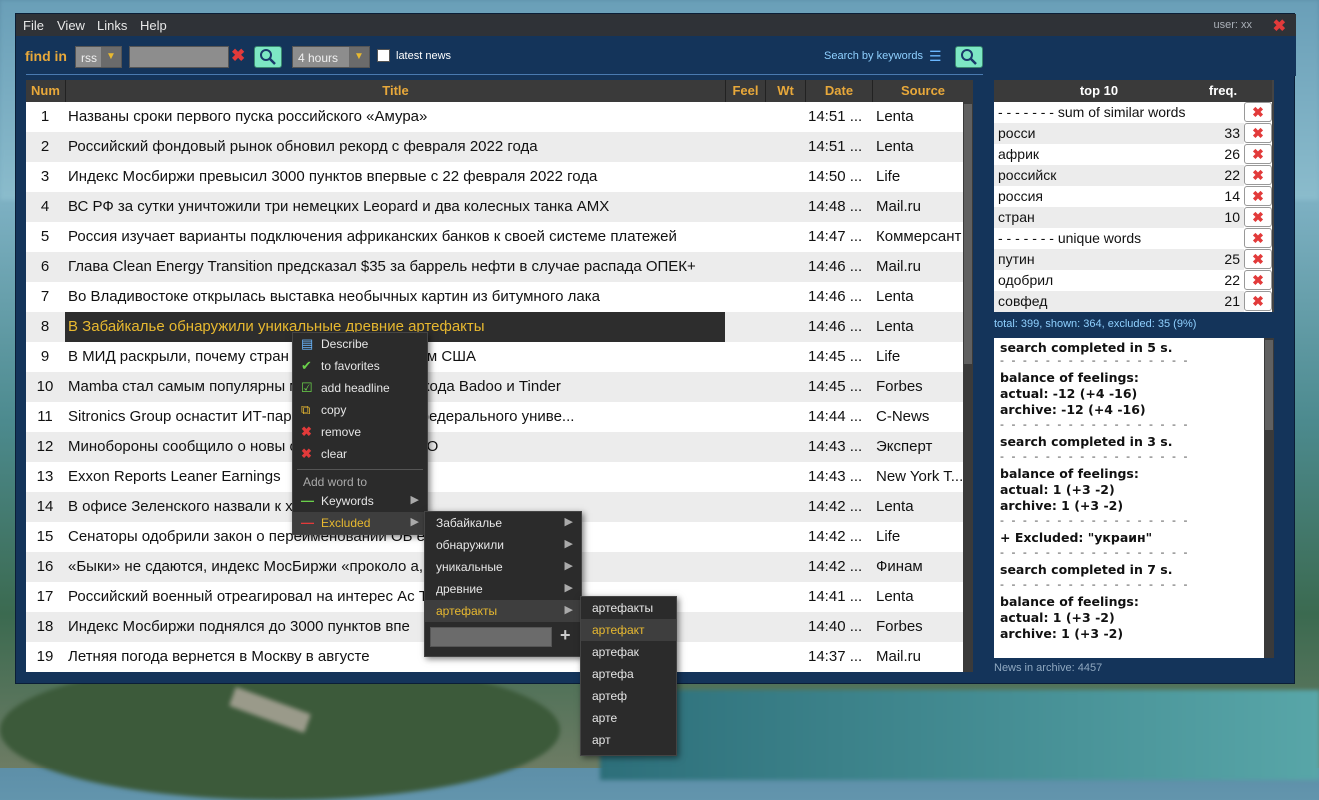 The image size is (1319, 800). Describe the element at coordinates (873, 56) in the screenshot. I see `search-by-keywords-label: Search by keywords` at that location.